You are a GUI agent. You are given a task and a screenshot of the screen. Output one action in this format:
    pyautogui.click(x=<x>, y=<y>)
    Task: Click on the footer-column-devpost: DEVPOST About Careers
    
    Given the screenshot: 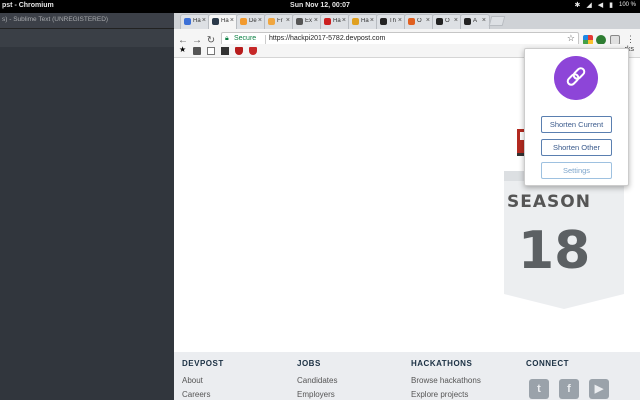 What is the action you would take?
    pyautogui.click(x=203, y=379)
    